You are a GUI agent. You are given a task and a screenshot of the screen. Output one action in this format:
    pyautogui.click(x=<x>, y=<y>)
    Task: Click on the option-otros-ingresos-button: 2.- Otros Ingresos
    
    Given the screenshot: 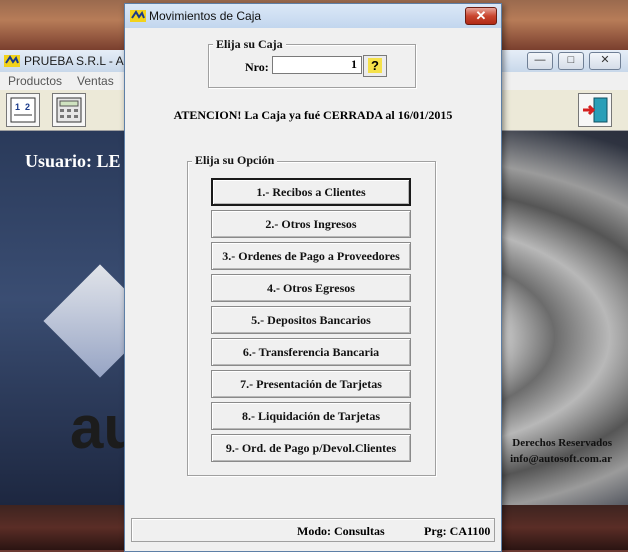 What is the action you would take?
    pyautogui.click(x=311, y=224)
    